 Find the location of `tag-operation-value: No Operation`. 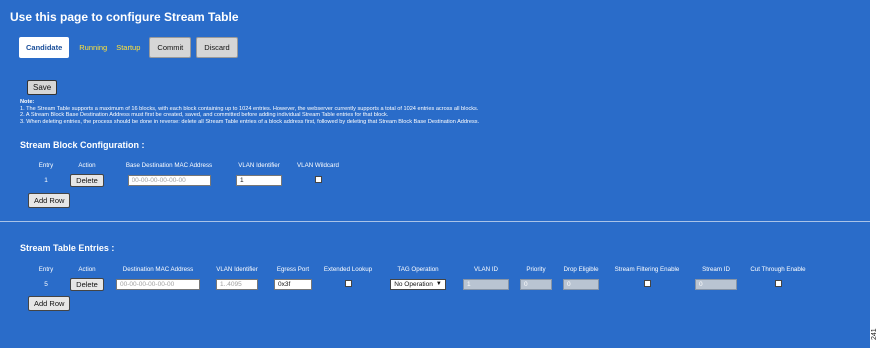

tag-operation-value: No Operation is located at coordinates (413, 284).